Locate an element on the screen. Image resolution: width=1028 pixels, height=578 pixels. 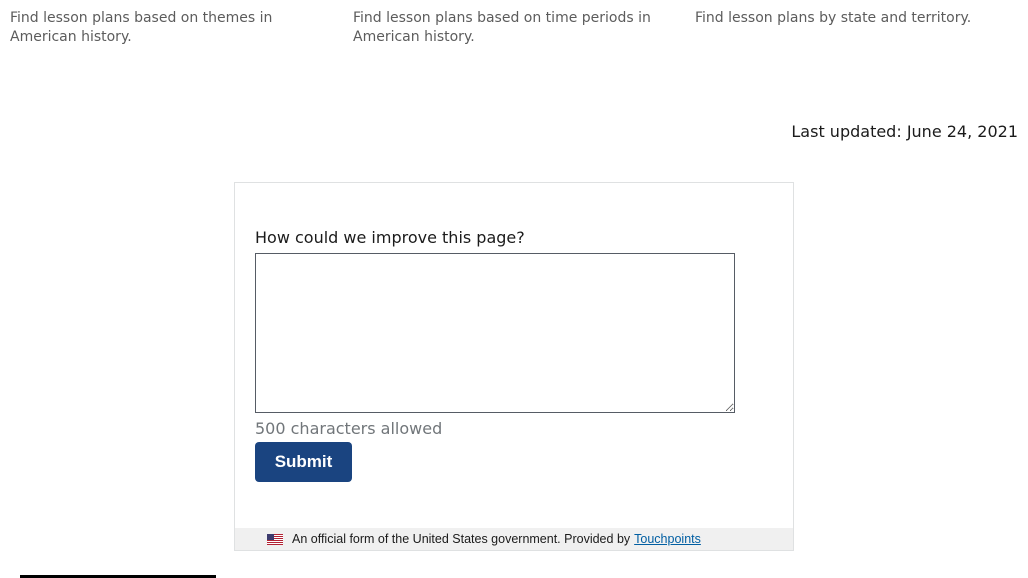
last-updated: Last updated: June 24, 2021 is located at coordinates (904, 131).